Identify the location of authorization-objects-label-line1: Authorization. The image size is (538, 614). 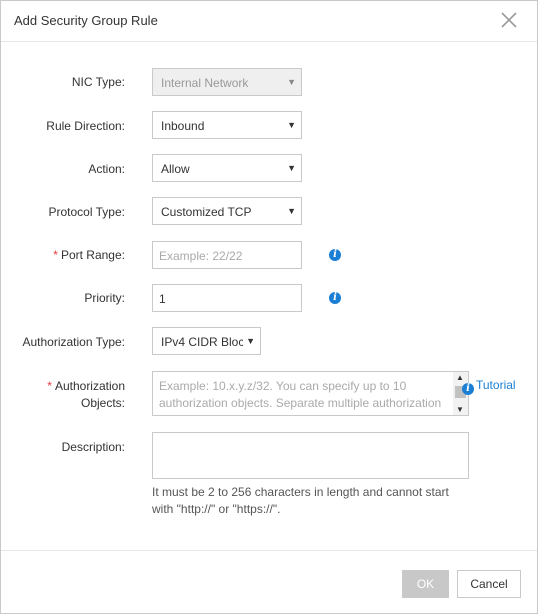
(89, 386).